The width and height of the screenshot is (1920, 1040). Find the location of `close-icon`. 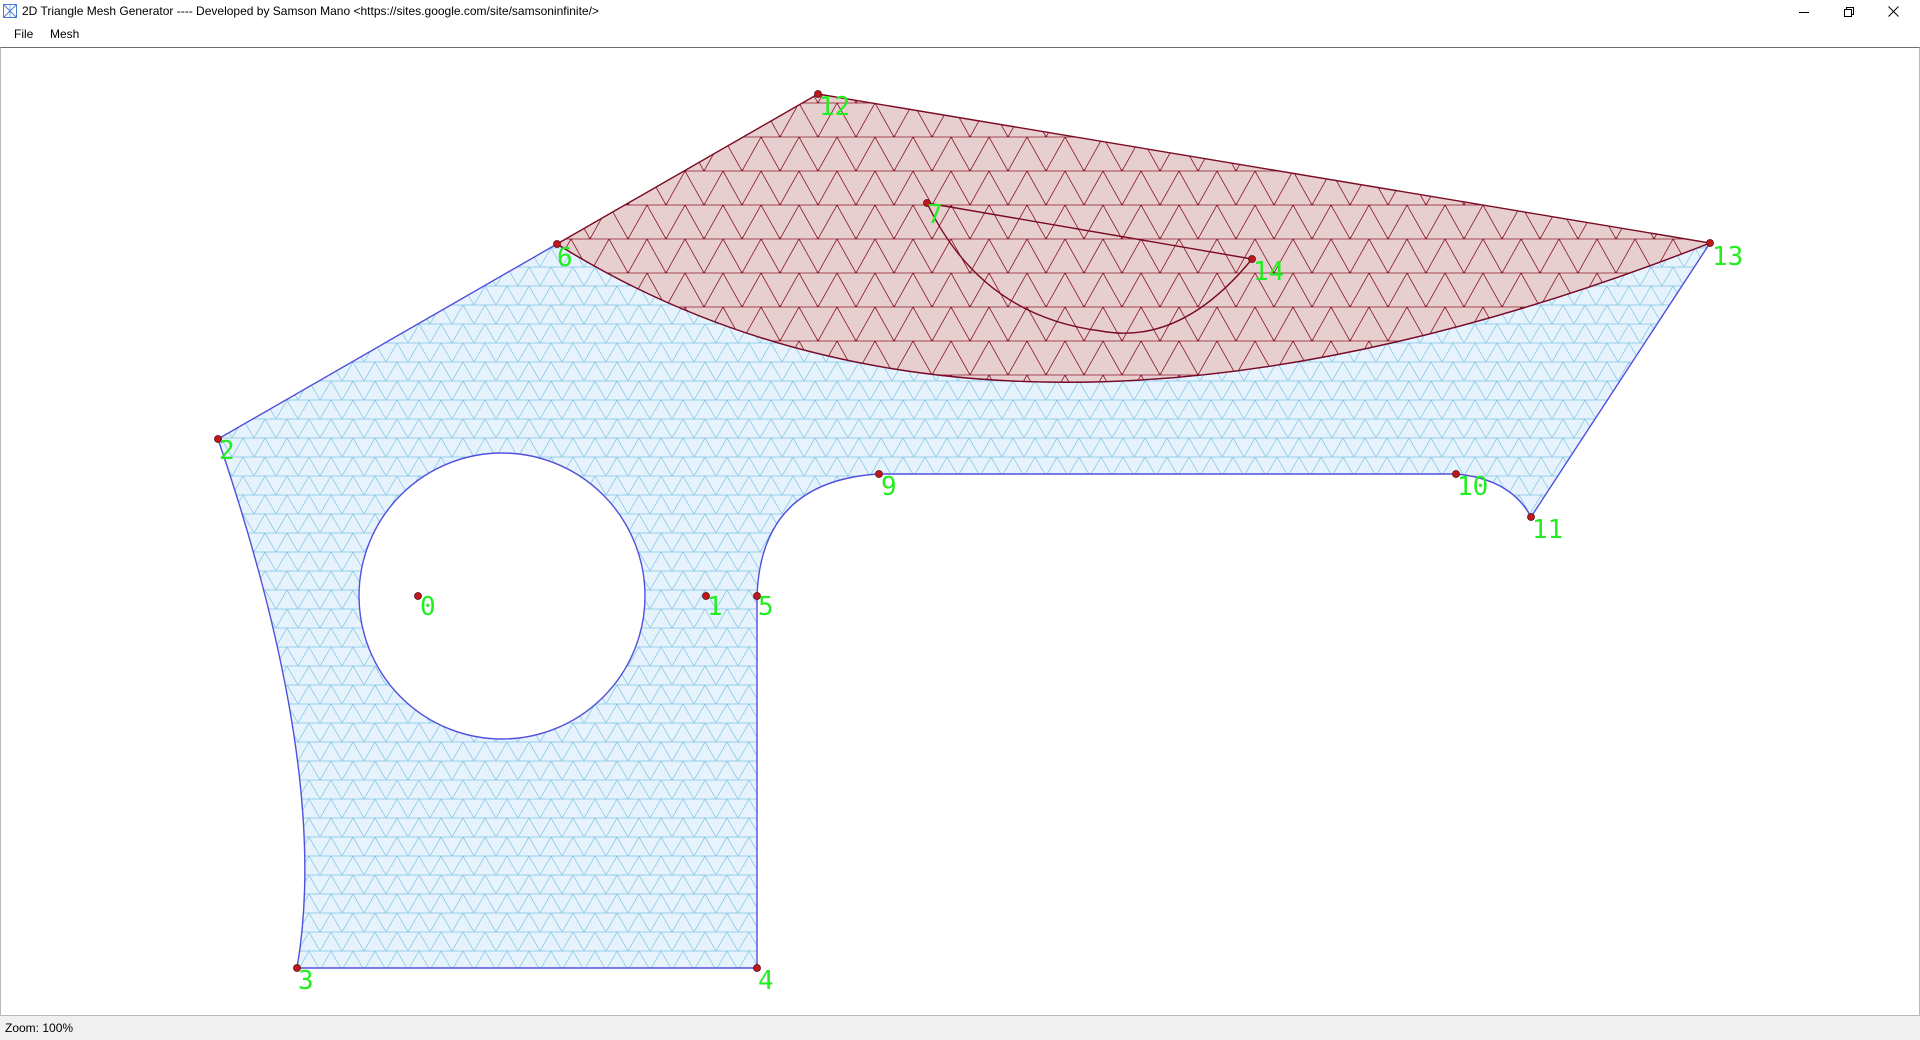

close-icon is located at coordinates (1893, 11).